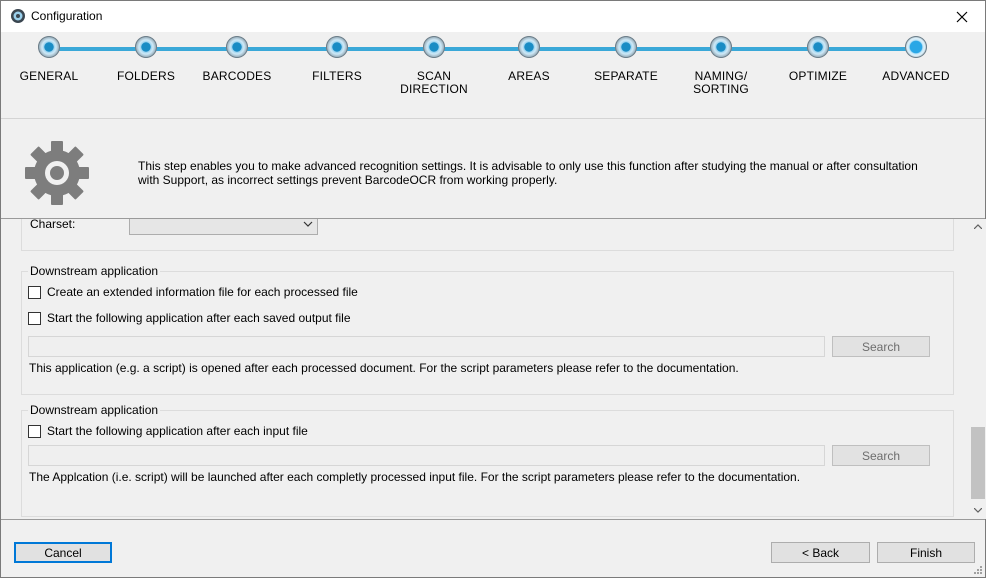  I want to click on charset-dropdown, so click(223, 227).